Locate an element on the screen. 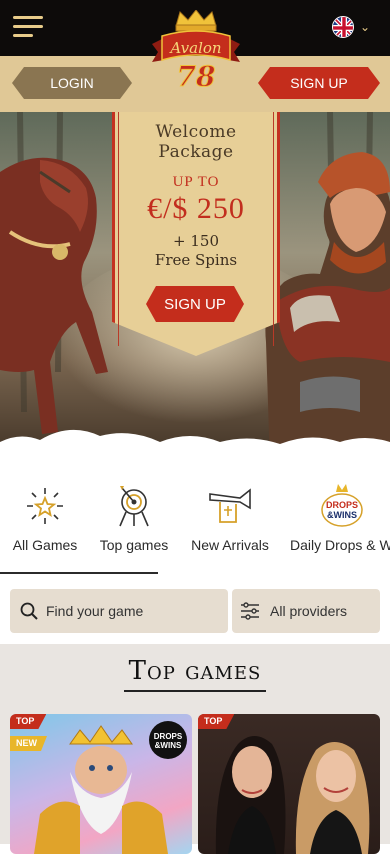 The image size is (390, 854). search-placeholder: Find your game is located at coordinates (95, 611).